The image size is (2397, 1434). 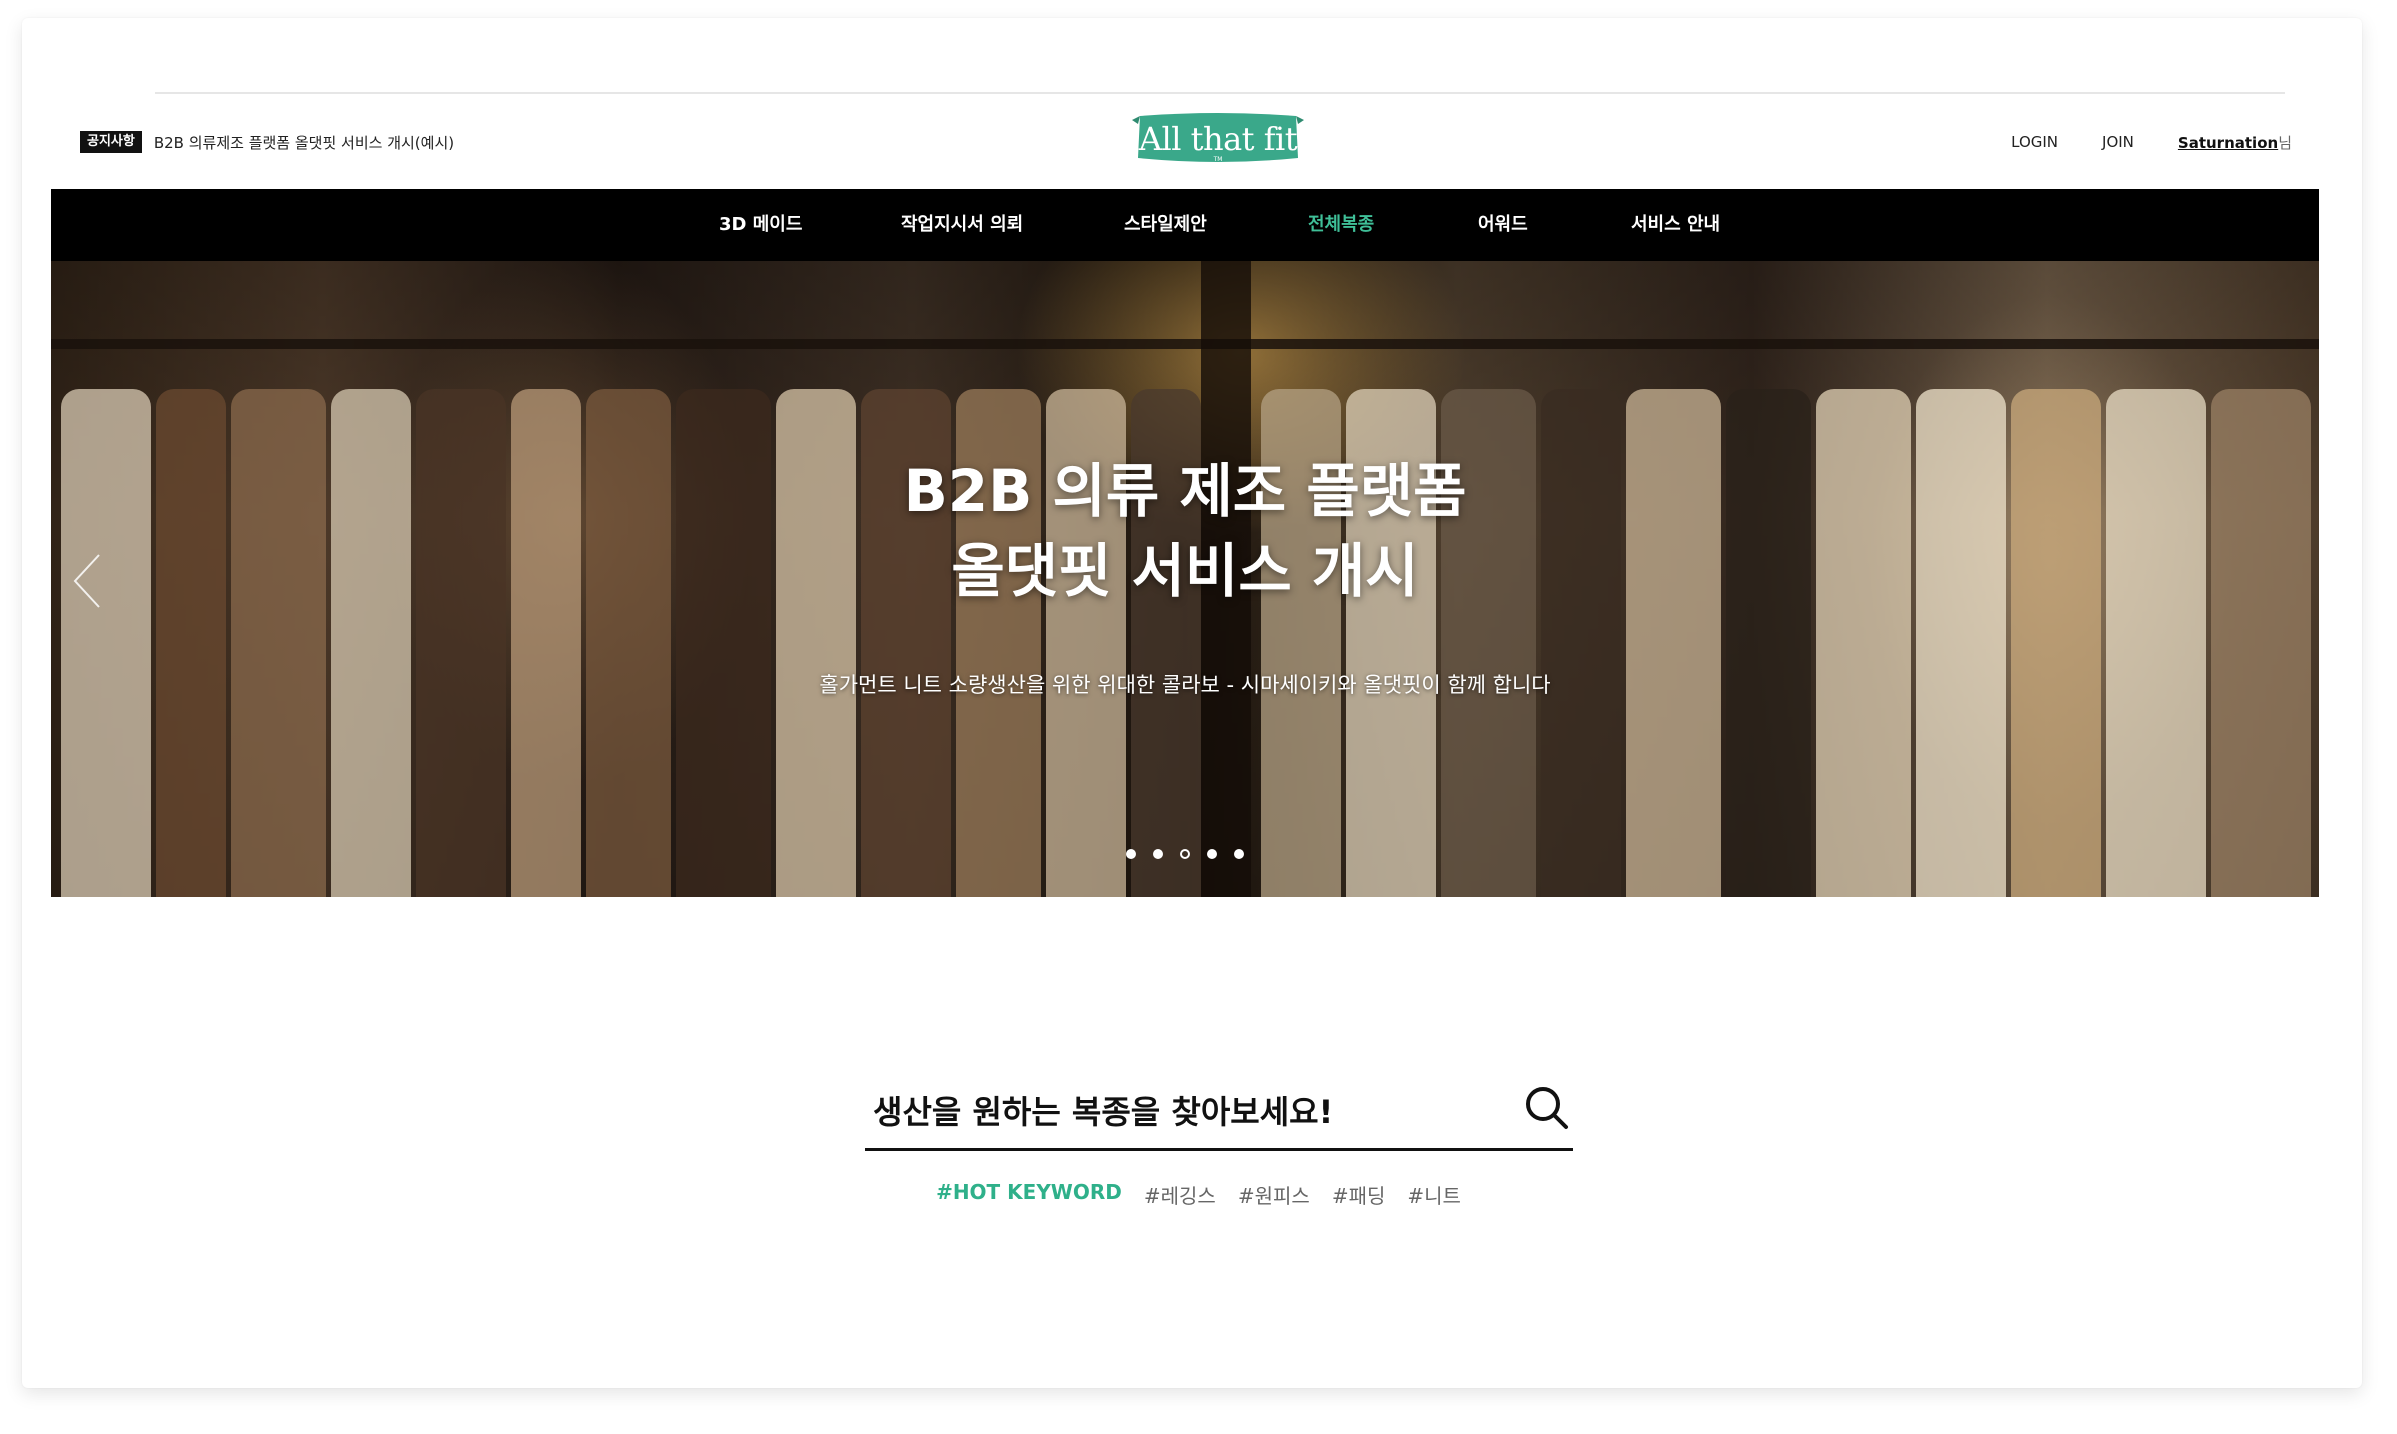 What do you see at coordinates (304, 142) in the screenshot?
I see `notice-text: B2B 의류제조 플랫폼 올댓핏 서비스 개시(예시)` at bounding box center [304, 142].